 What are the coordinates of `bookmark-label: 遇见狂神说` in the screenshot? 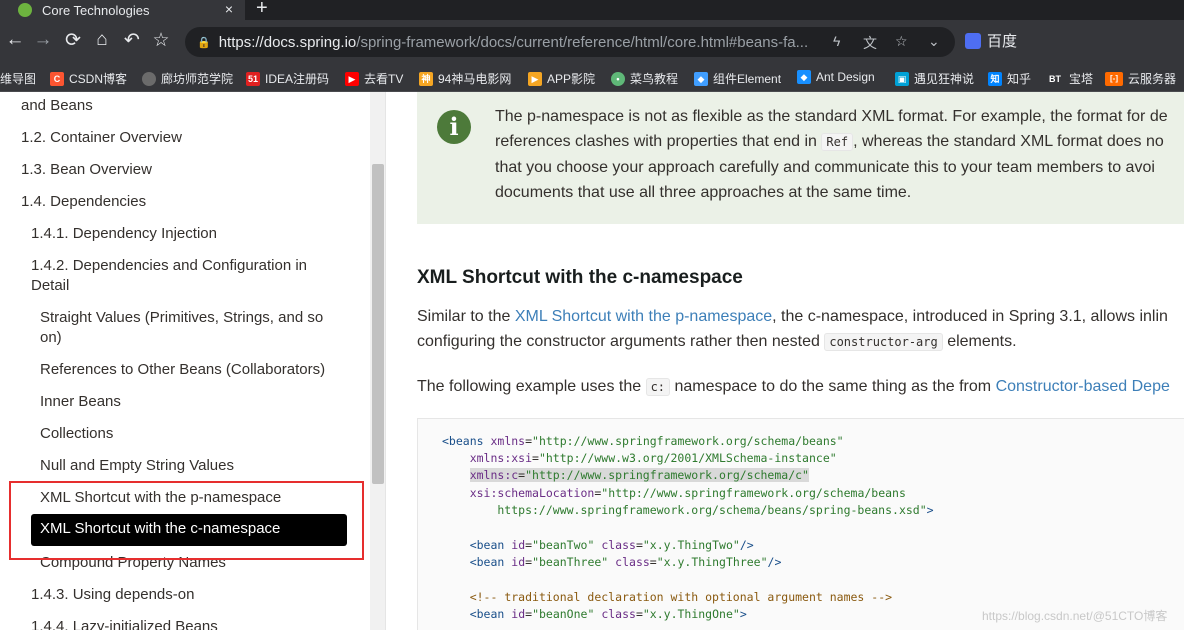 It's located at (944, 79).